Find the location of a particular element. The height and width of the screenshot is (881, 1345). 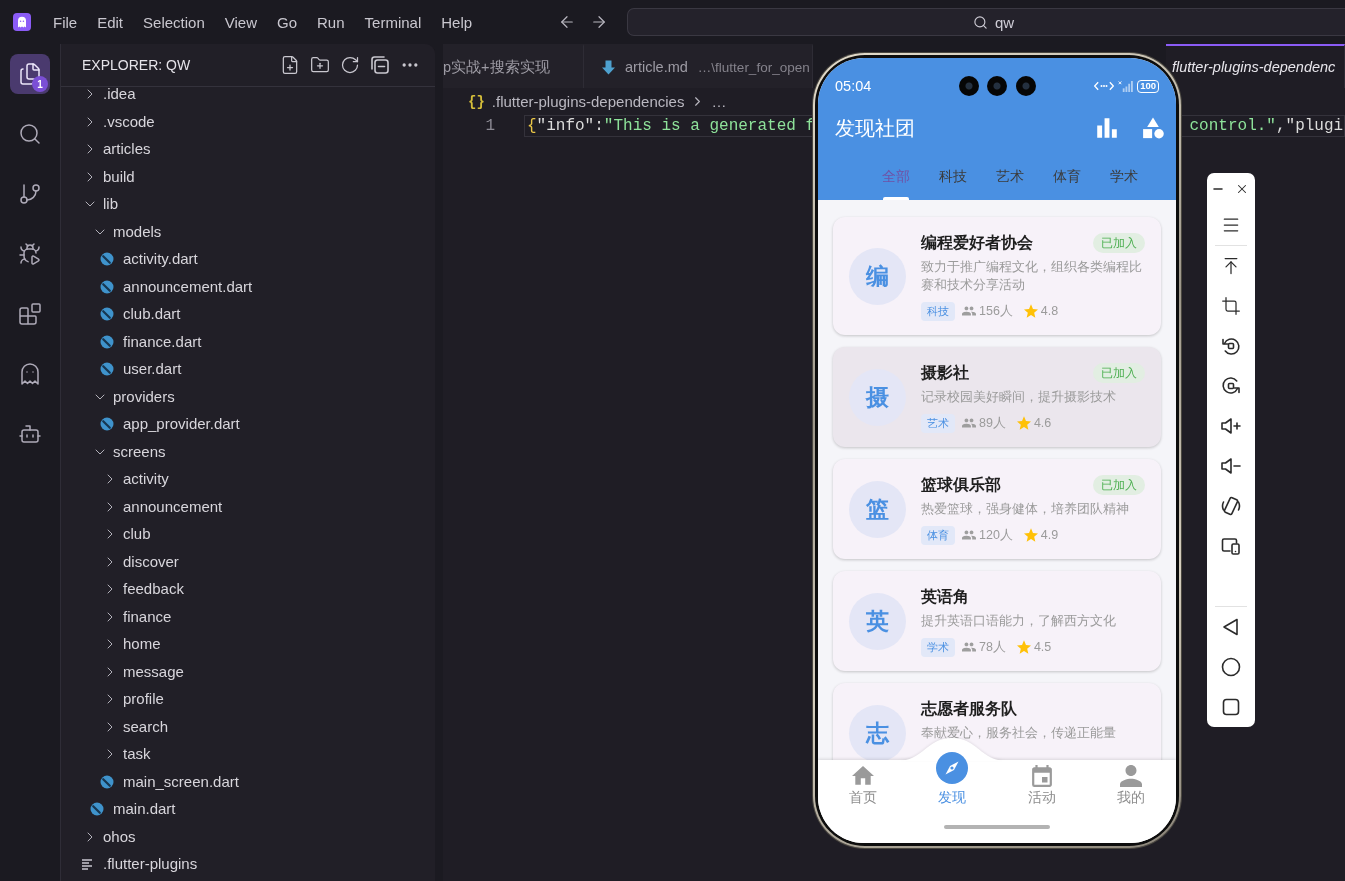

folder-name: profile is located at coordinates (143, 699).